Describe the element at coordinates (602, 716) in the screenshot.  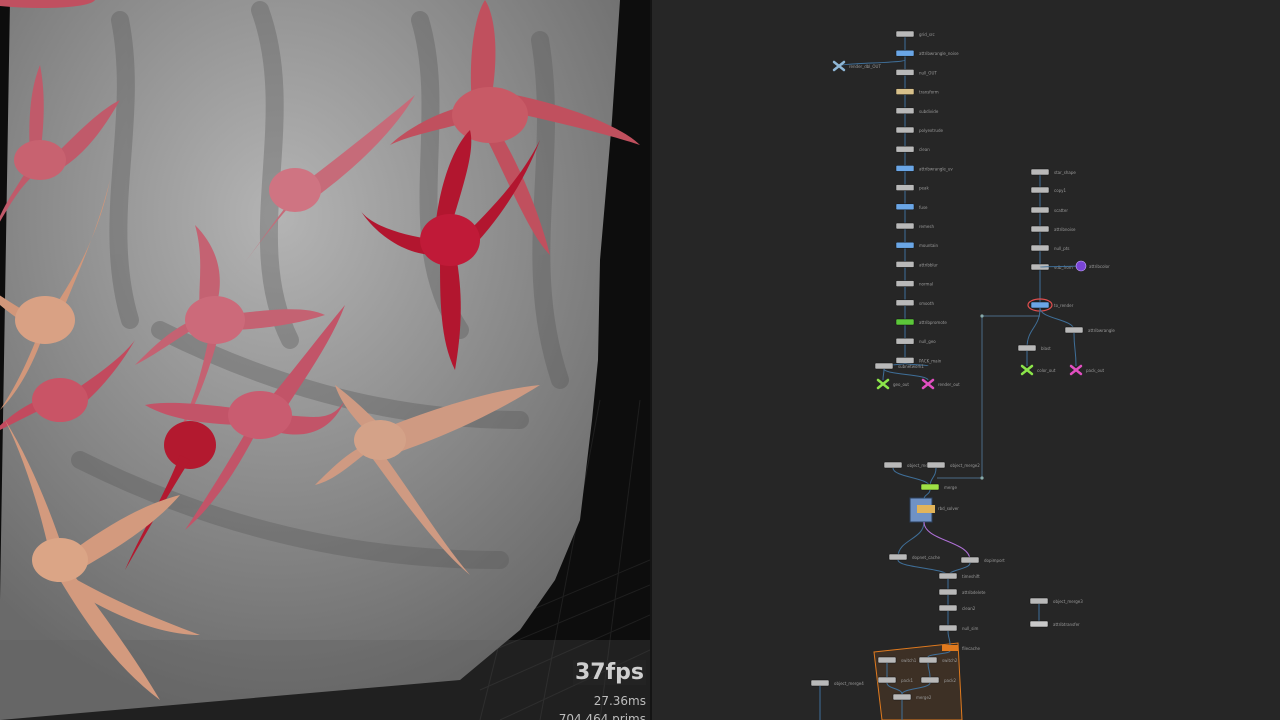
I see `prim-count-readout: 704,464 prims` at that location.